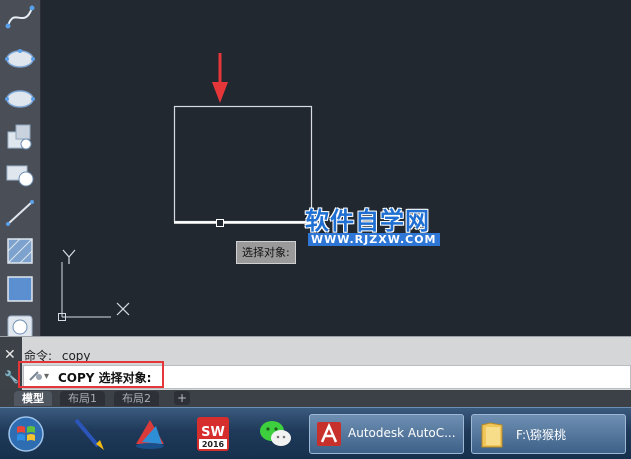  I want to click on ucs-icon, so click(94, 285).